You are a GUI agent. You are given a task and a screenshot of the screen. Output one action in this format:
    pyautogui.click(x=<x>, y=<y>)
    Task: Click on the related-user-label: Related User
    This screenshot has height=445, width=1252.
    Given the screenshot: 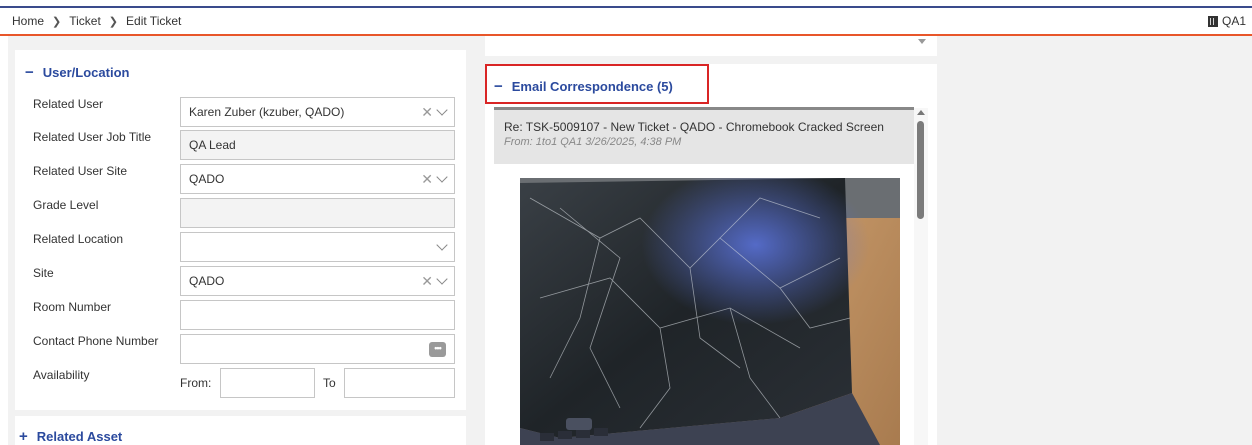 What is the action you would take?
    pyautogui.click(x=68, y=104)
    